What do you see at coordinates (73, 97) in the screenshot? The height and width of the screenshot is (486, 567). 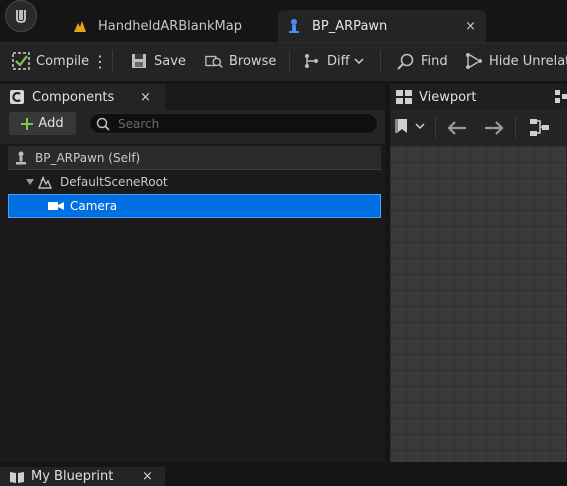 I see `components-title: Components` at bounding box center [73, 97].